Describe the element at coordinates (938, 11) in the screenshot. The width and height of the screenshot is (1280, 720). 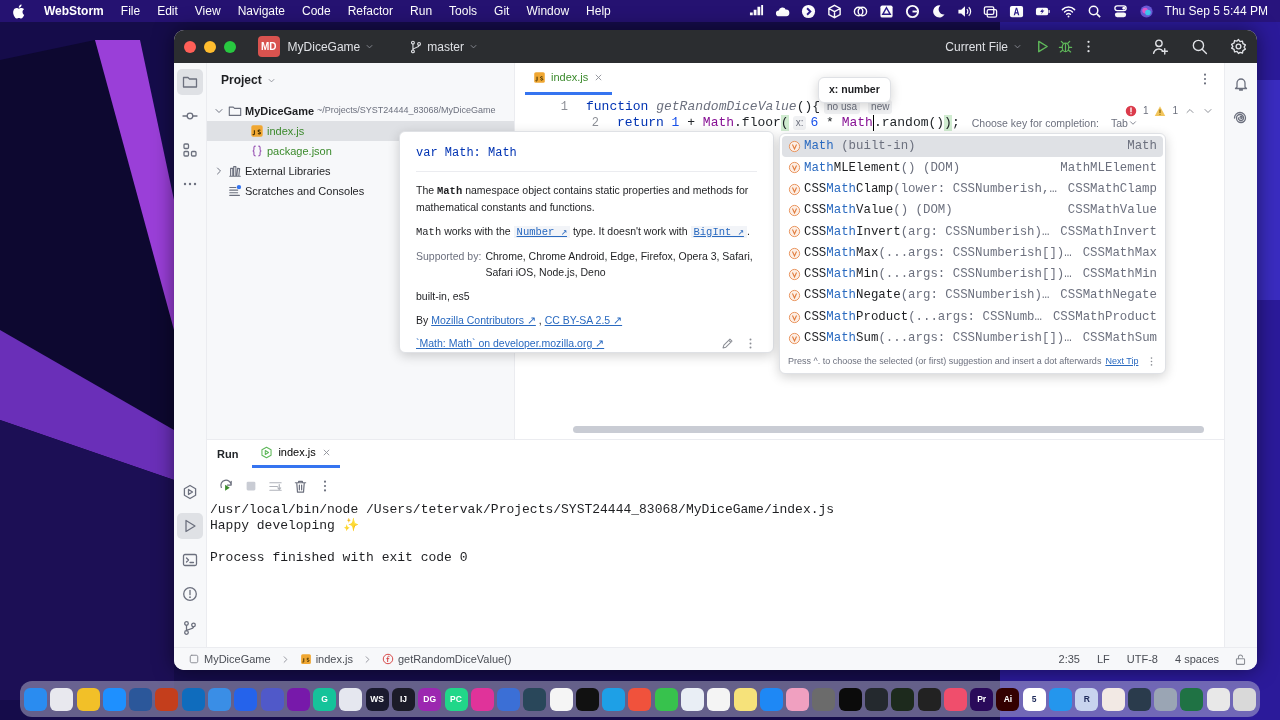
I see `moon-icon` at that location.